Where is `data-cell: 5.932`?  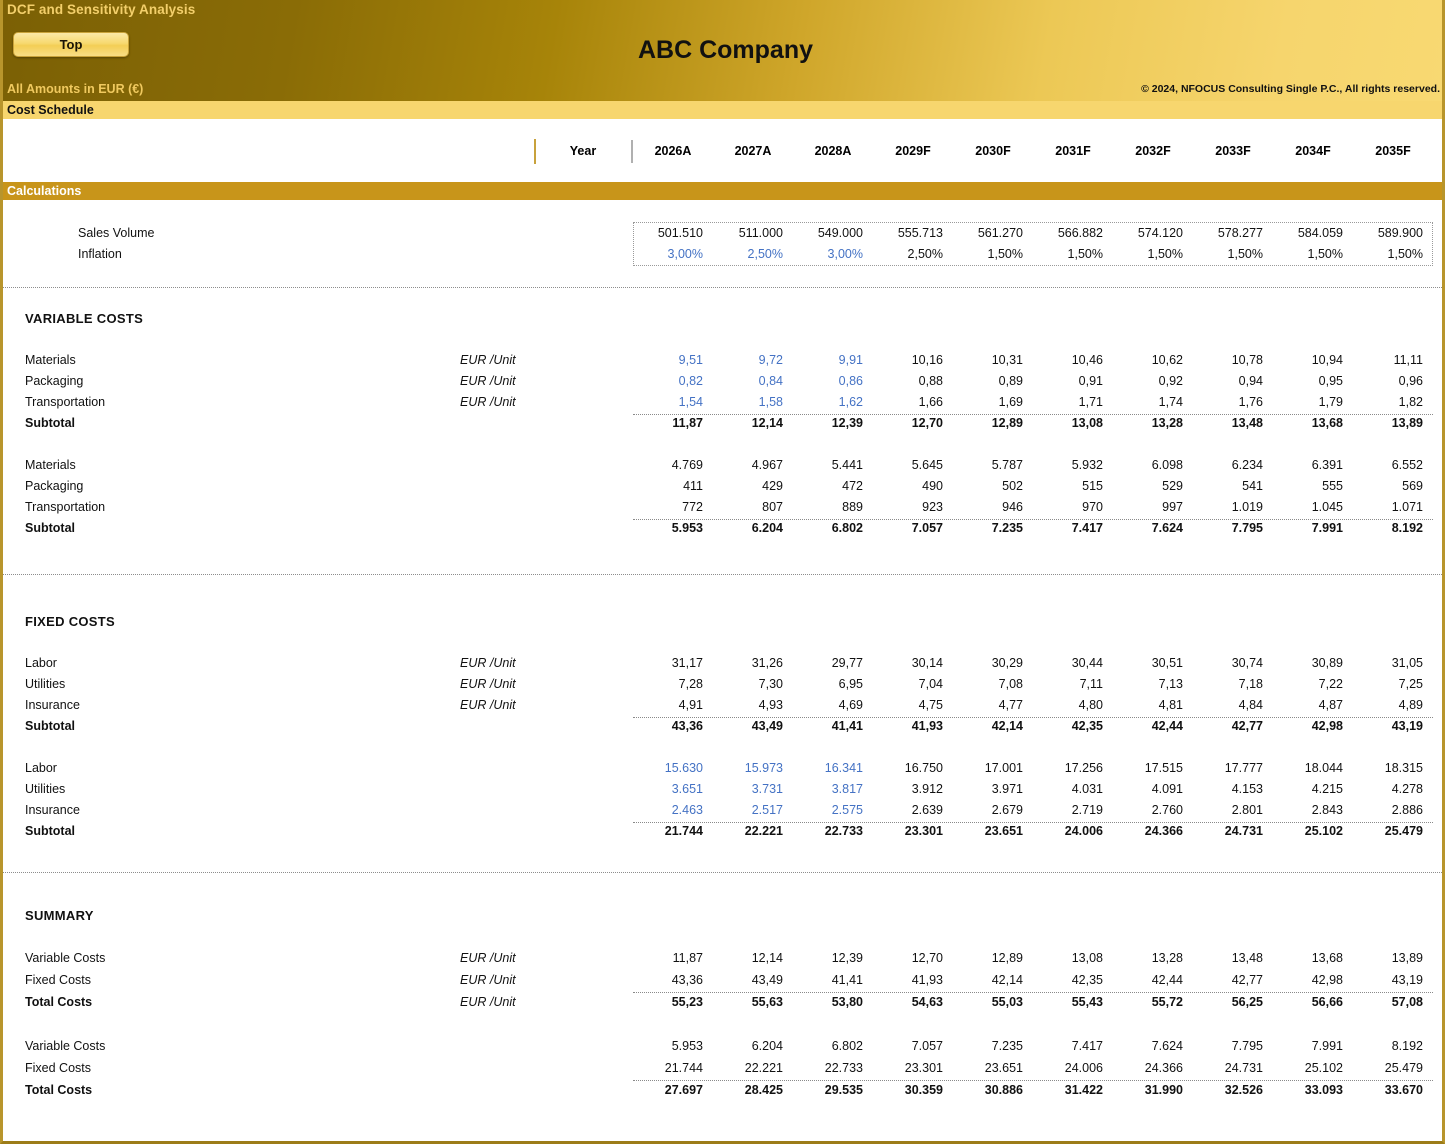 data-cell: 5.932 is located at coordinates (1073, 465).